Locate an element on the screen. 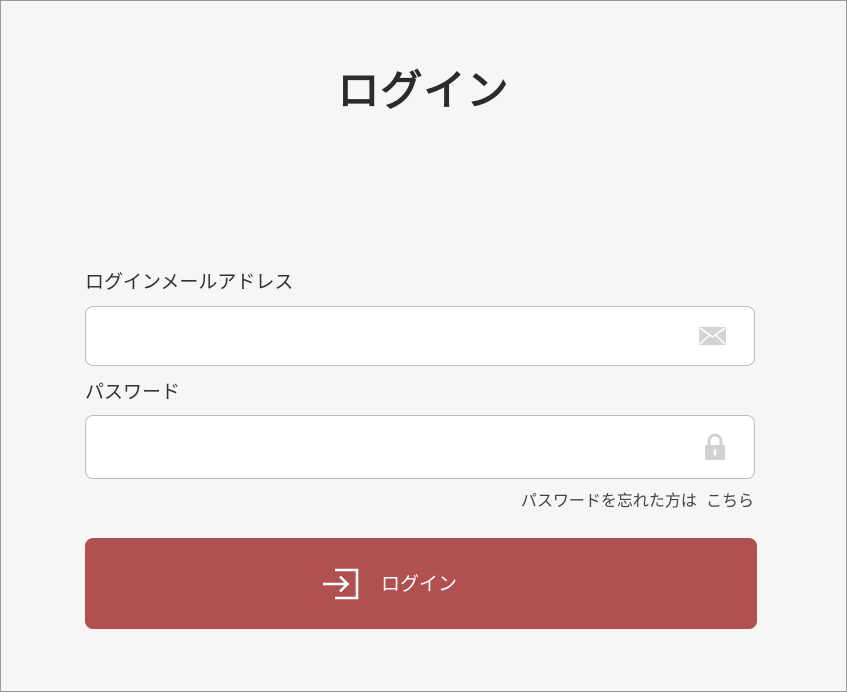  login-button-label: ログイン is located at coordinates (419, 584).